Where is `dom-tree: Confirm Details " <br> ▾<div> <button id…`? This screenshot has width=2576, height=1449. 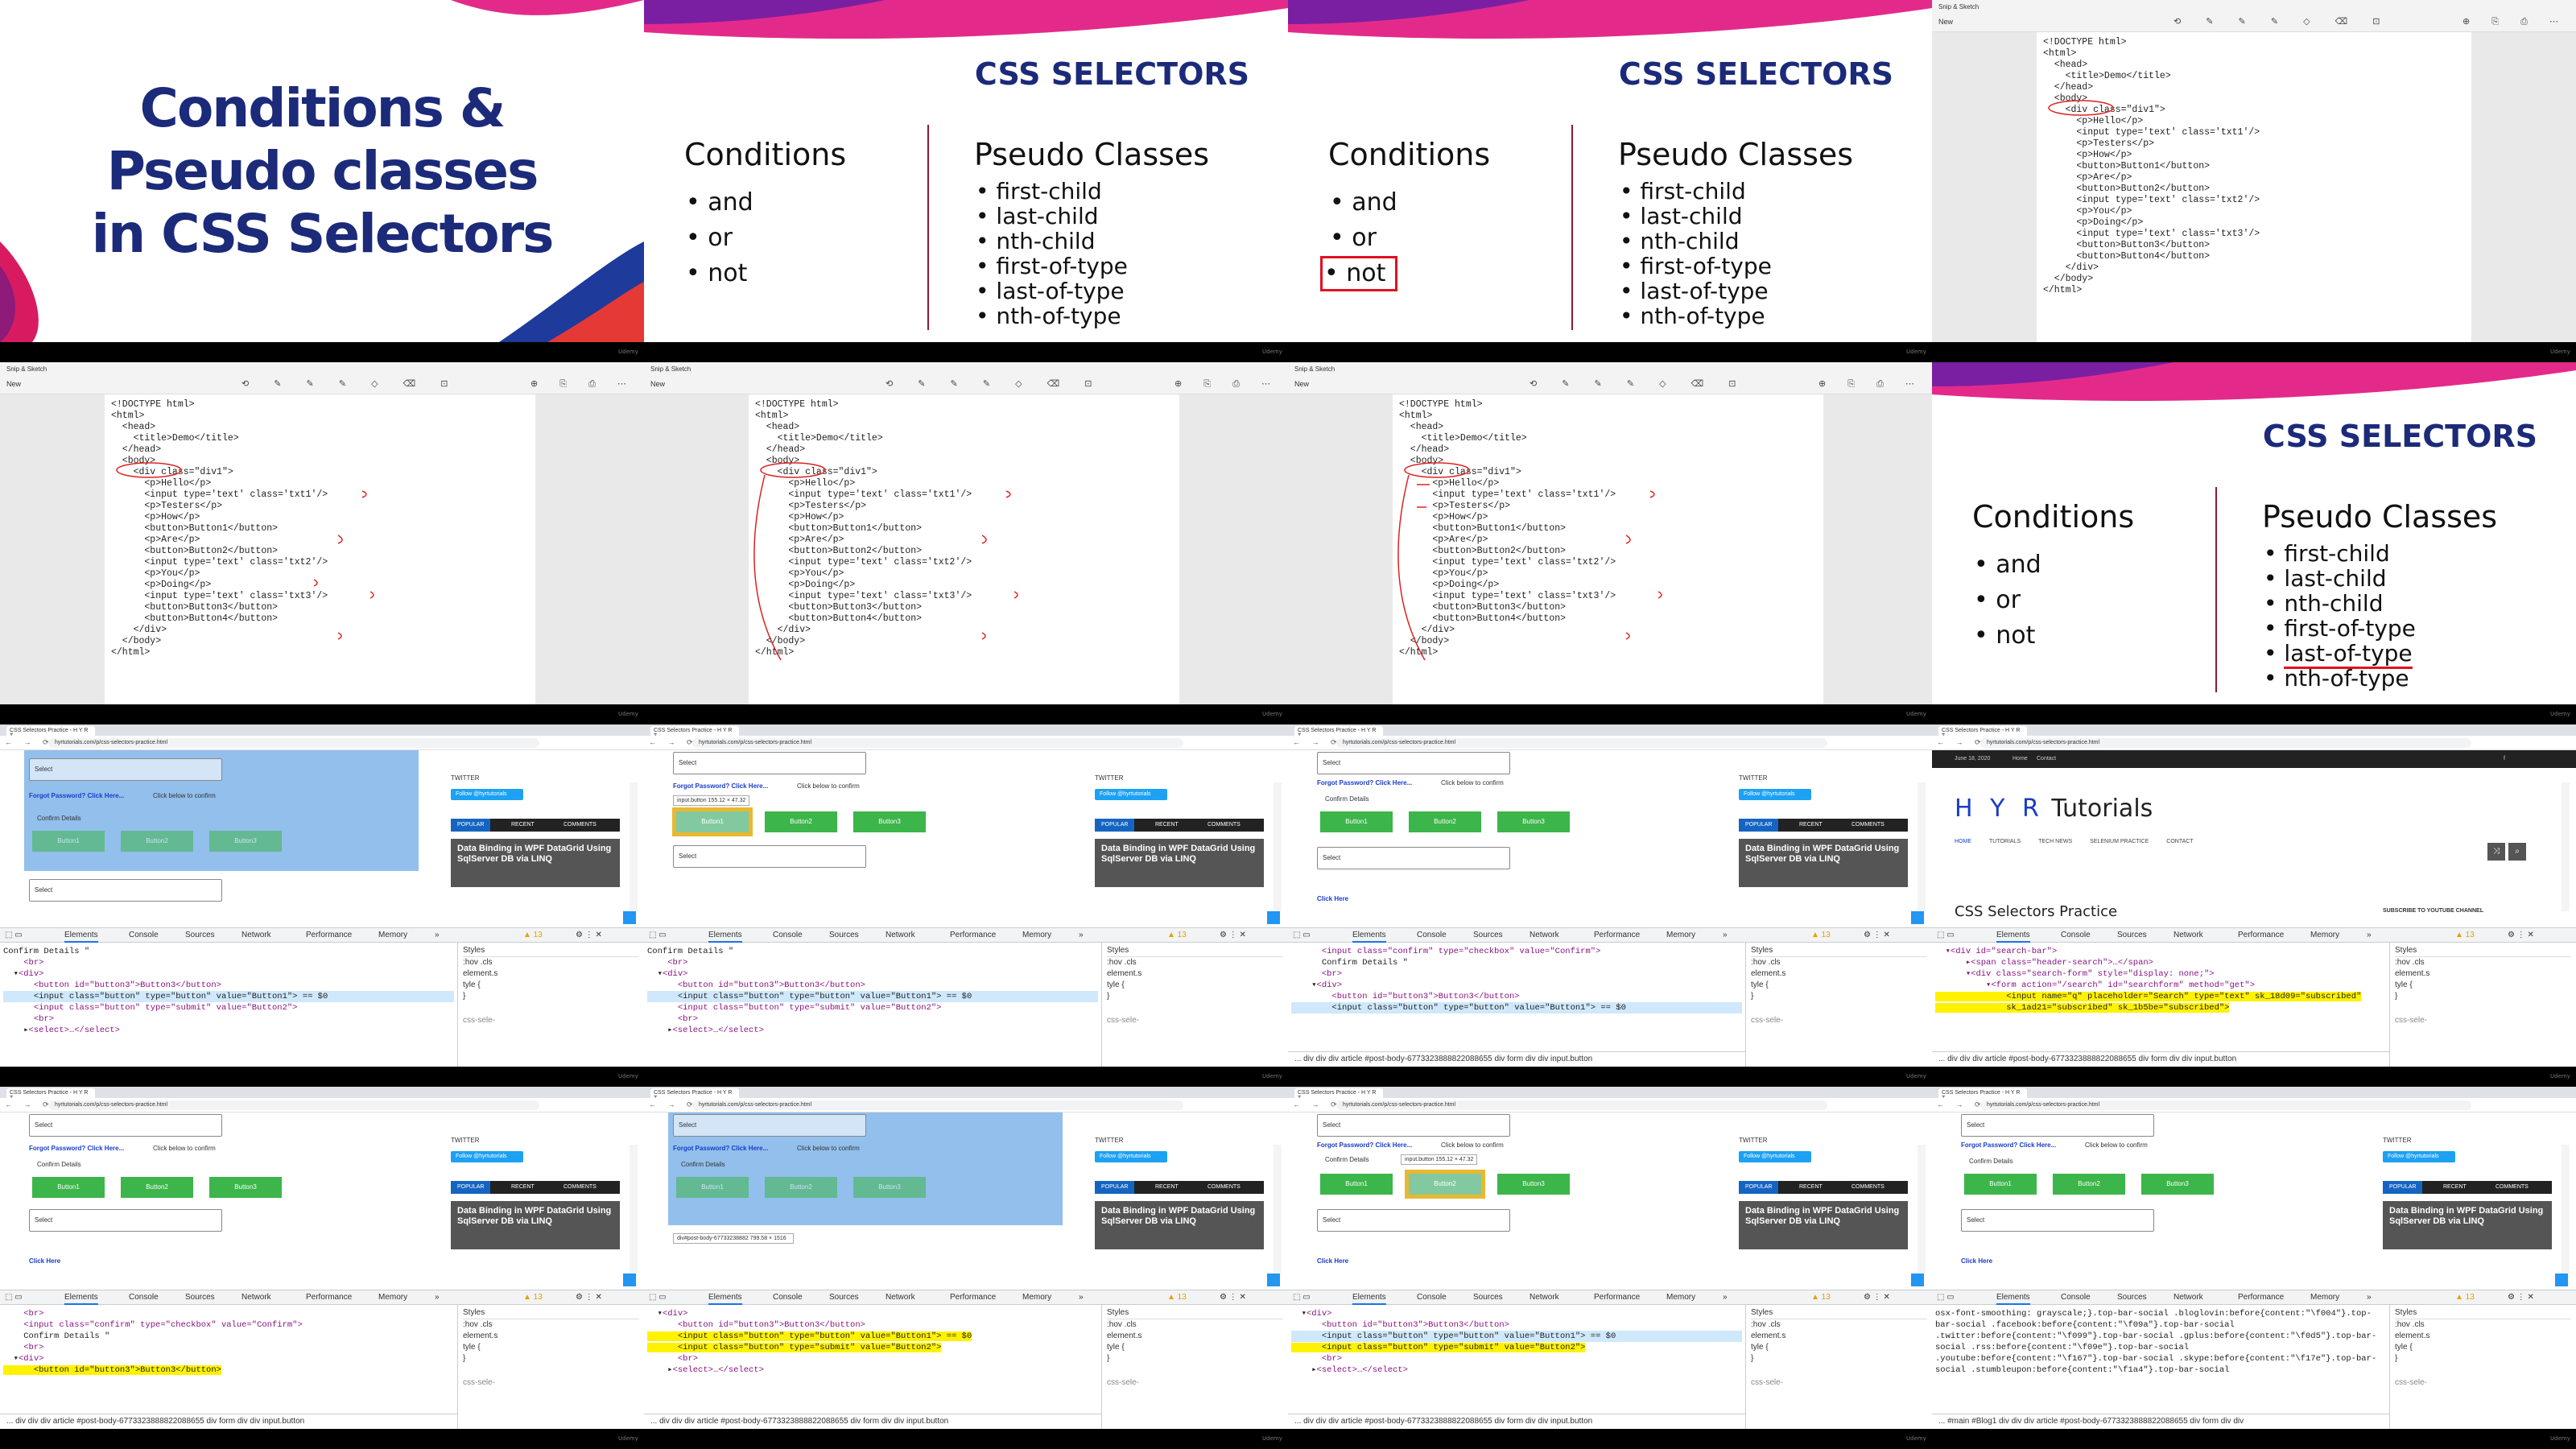 dom-tree: Confirm Details " <br> ▾<div> <button id… is located at coordinates (228, 991).